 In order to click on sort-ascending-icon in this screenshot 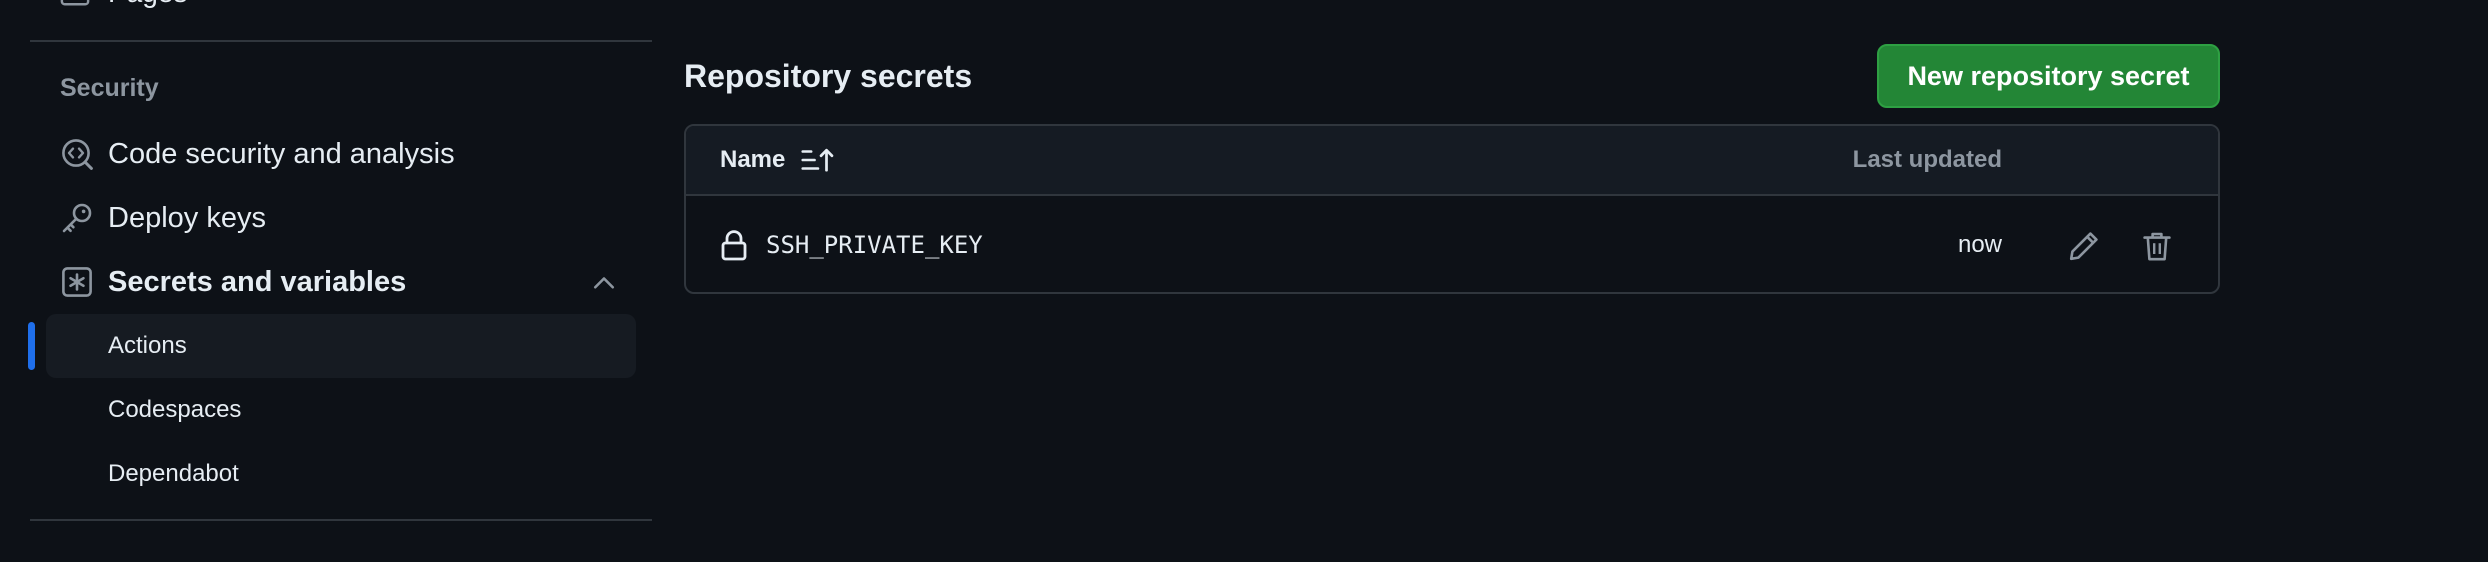, I will do `click(818, 160)`.